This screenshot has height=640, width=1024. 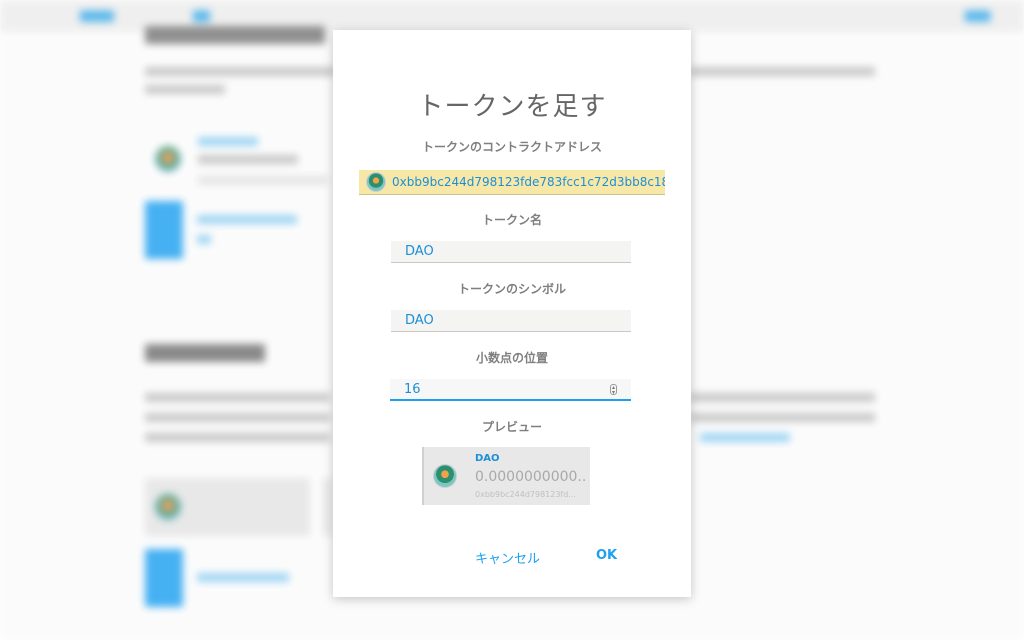 What do you see at coordinates (606, 555) in the screenshot?
I see `ok-button: OK` at bounding box center [606, 555].